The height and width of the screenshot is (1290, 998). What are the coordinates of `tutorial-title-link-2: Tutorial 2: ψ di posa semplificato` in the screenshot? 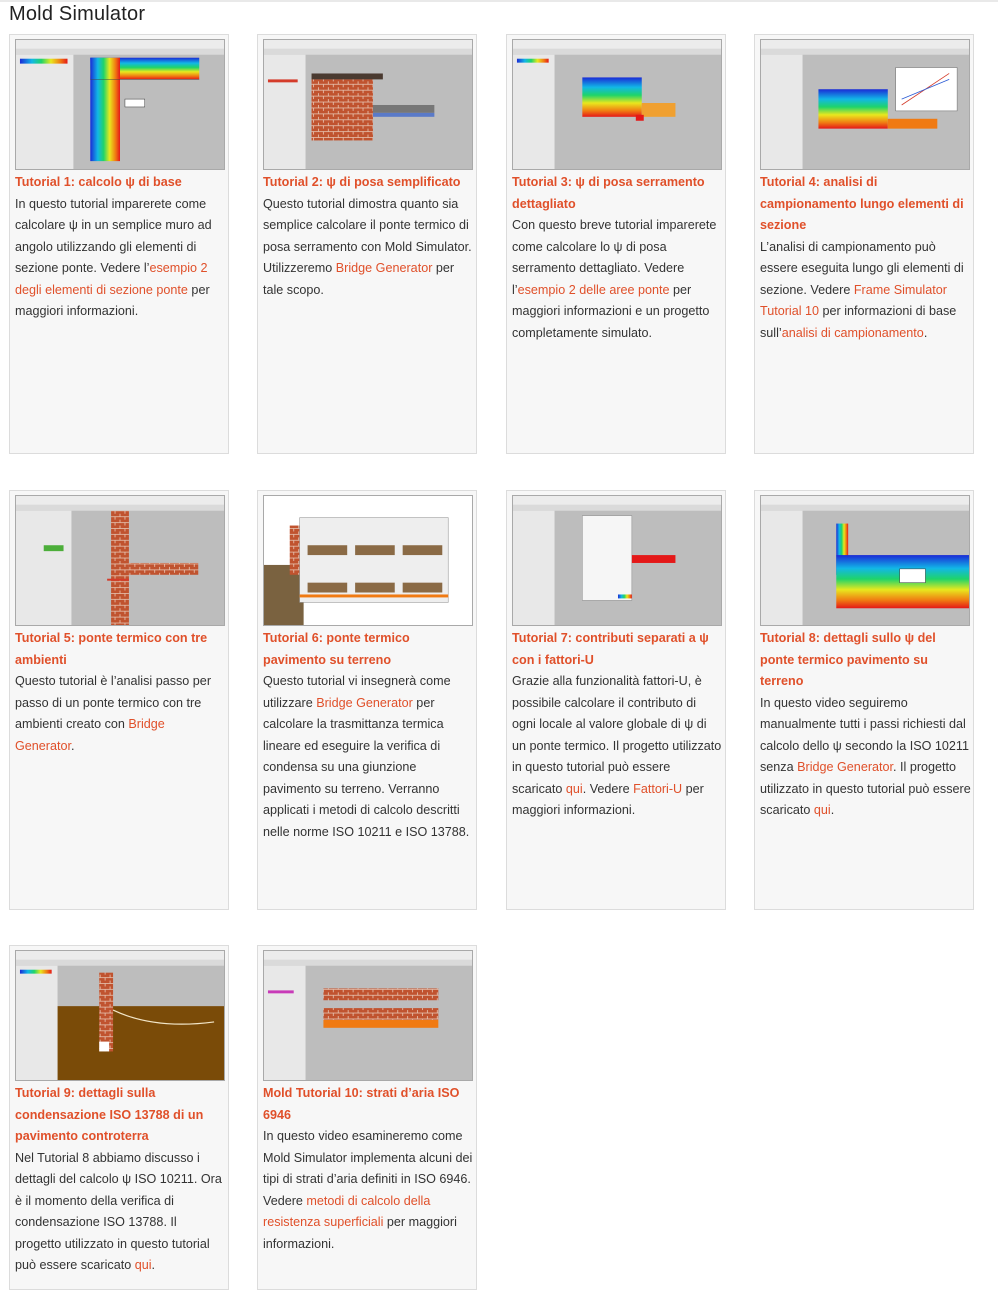 It's located at (368, 183).